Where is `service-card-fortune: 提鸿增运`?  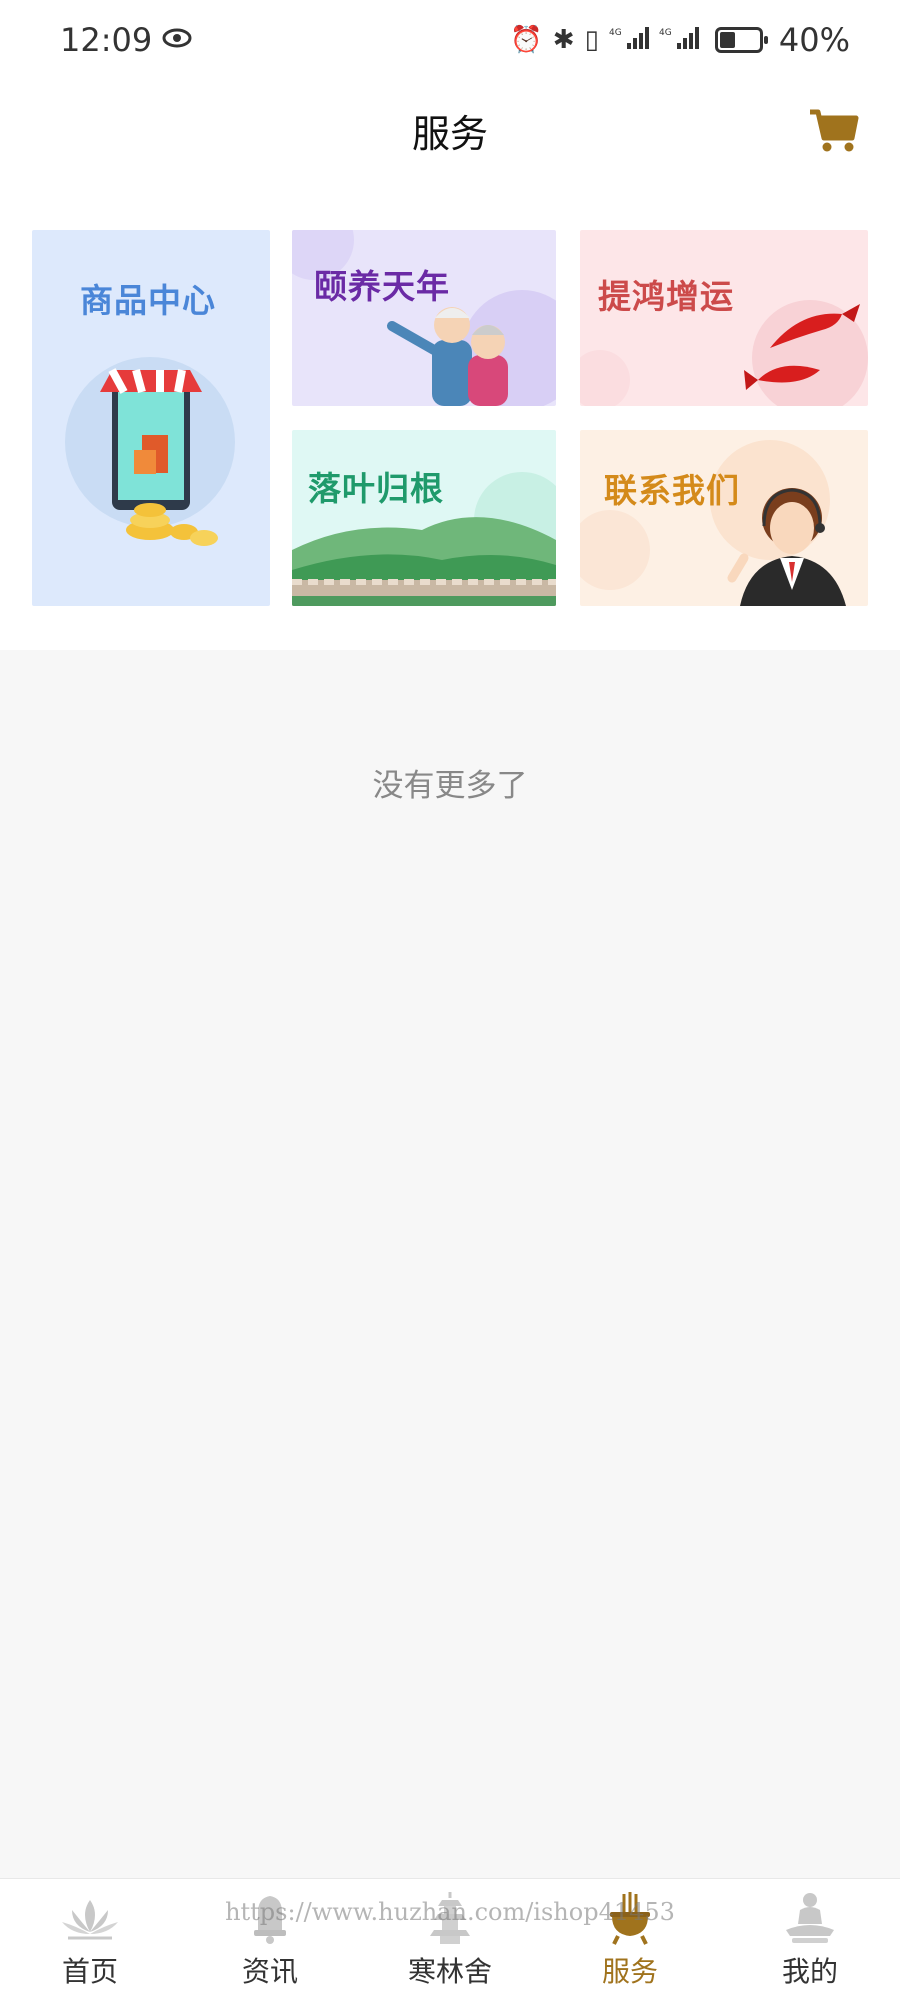 service-card-fortune: 提鸿增运 is located at coordinates (724, 318).